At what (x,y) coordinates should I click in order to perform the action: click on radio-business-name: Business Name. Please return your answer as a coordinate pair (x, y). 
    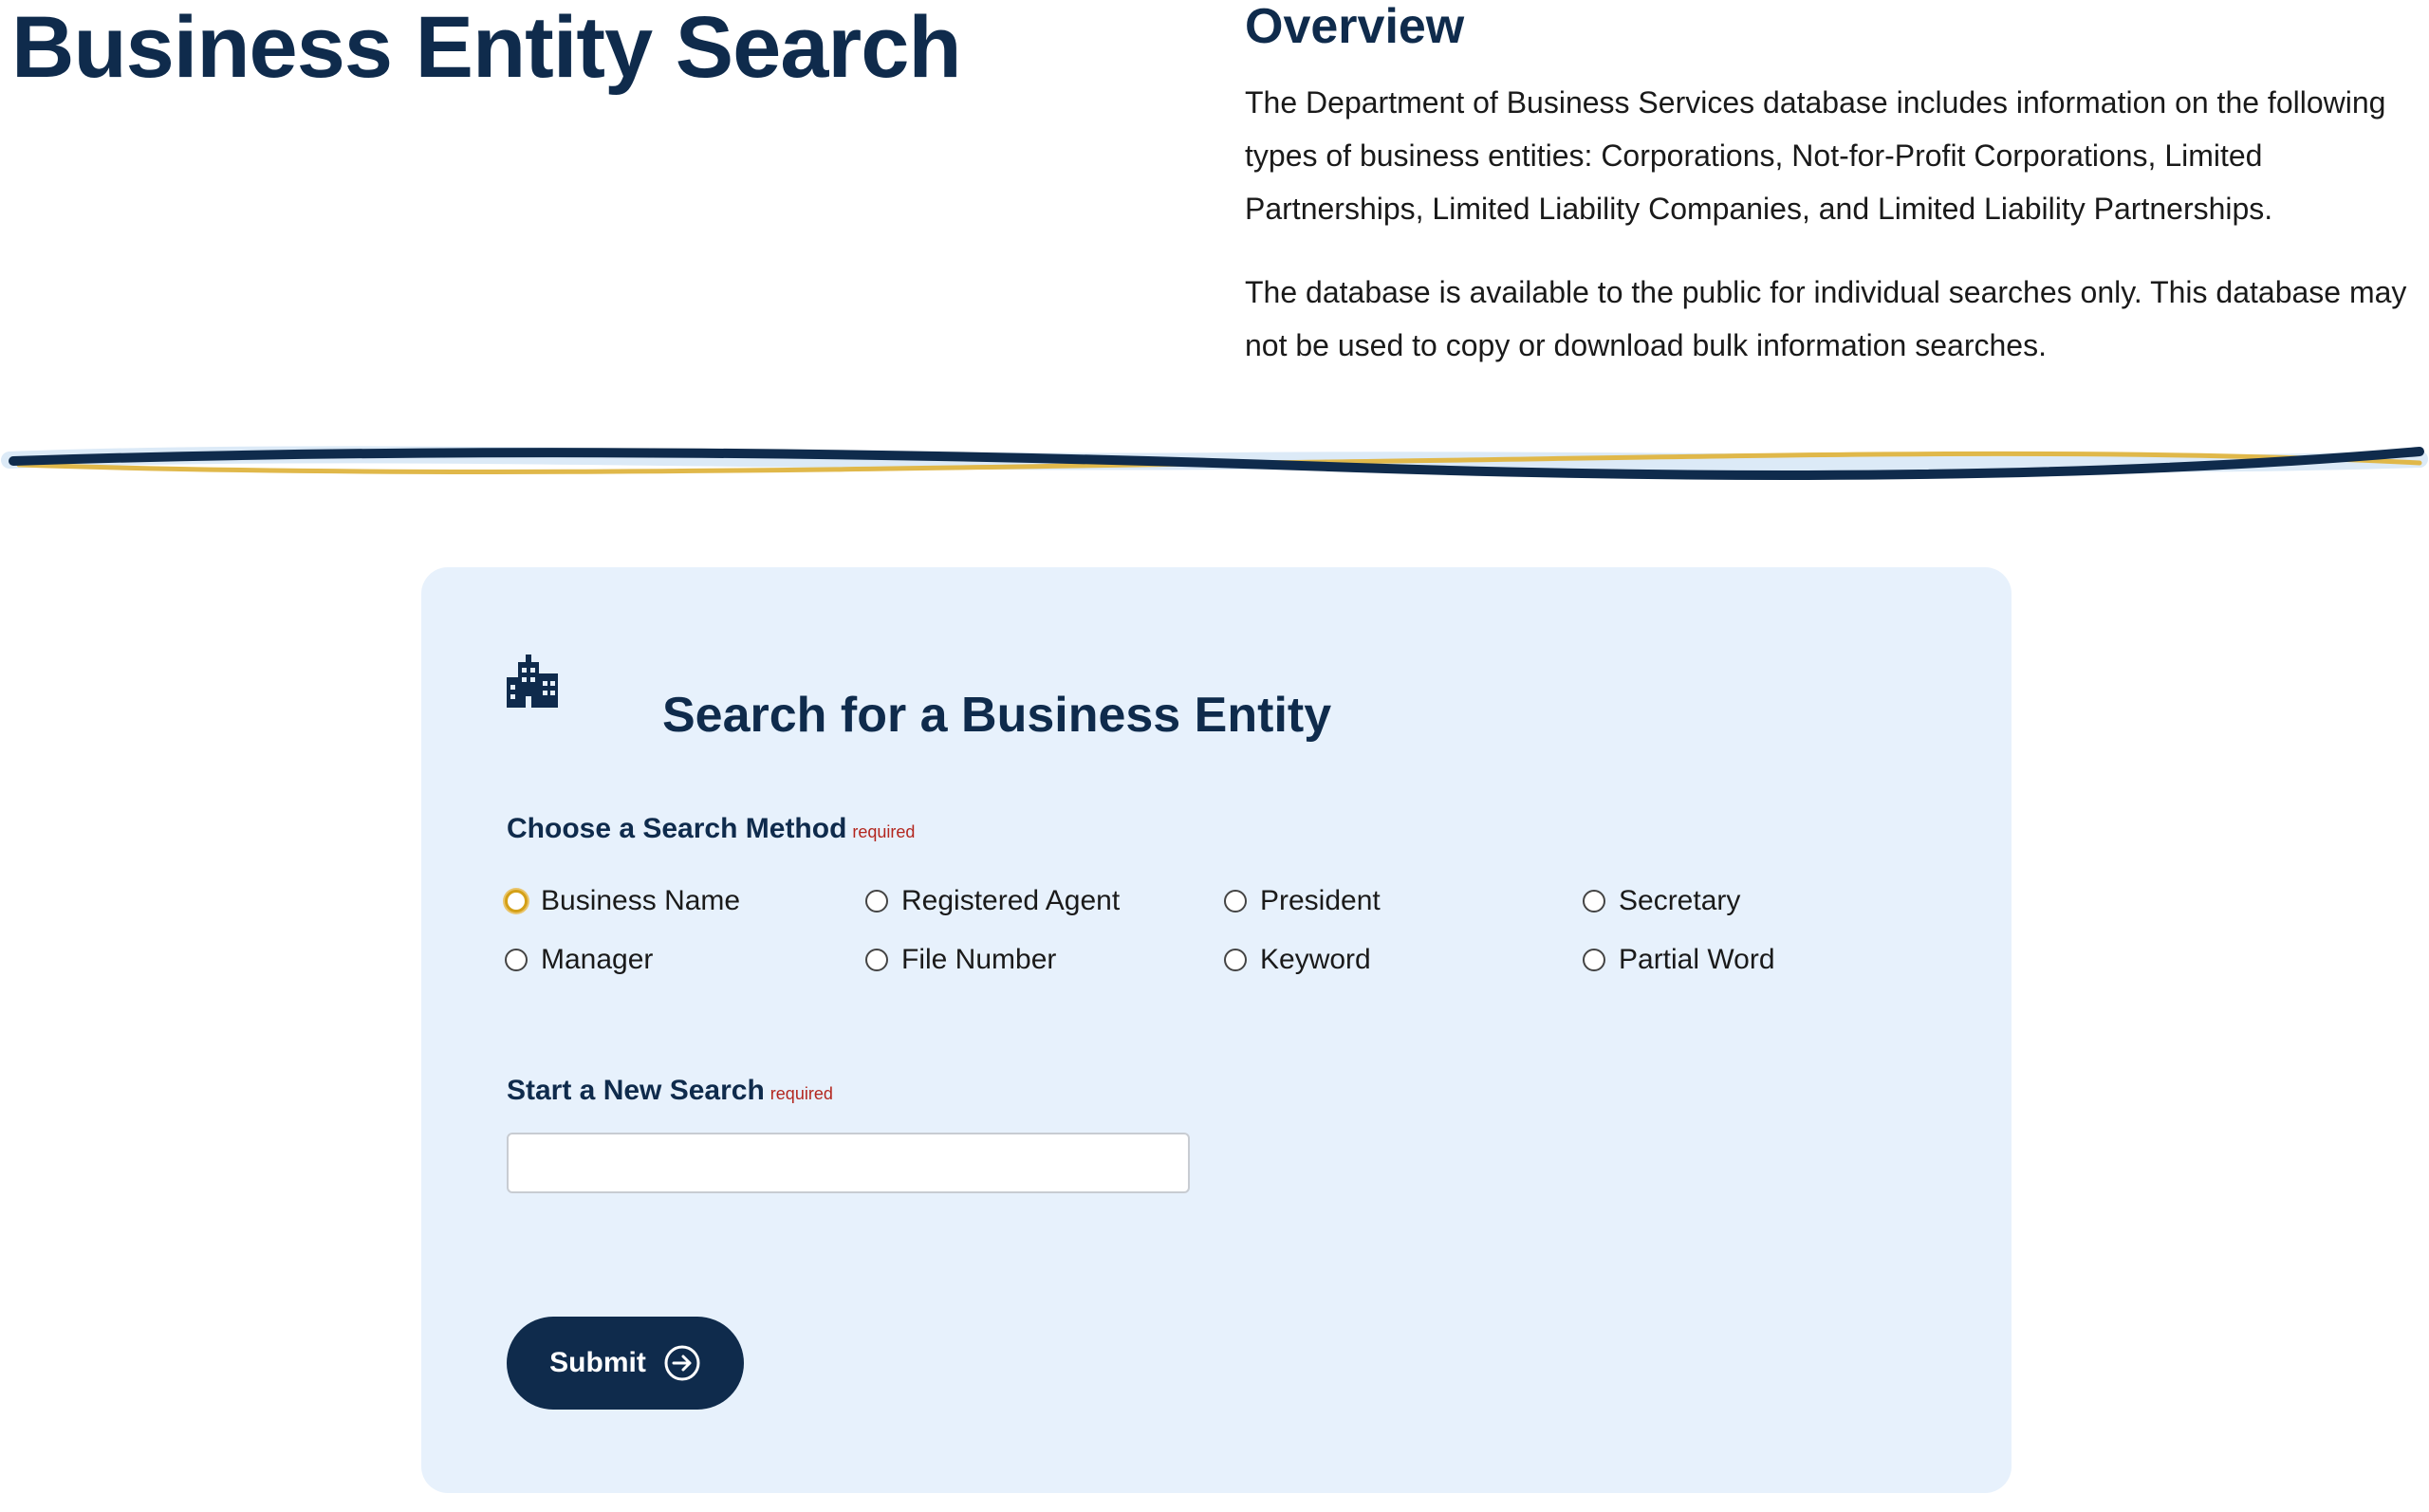
    Looking at the image, I should click on (622, 901).